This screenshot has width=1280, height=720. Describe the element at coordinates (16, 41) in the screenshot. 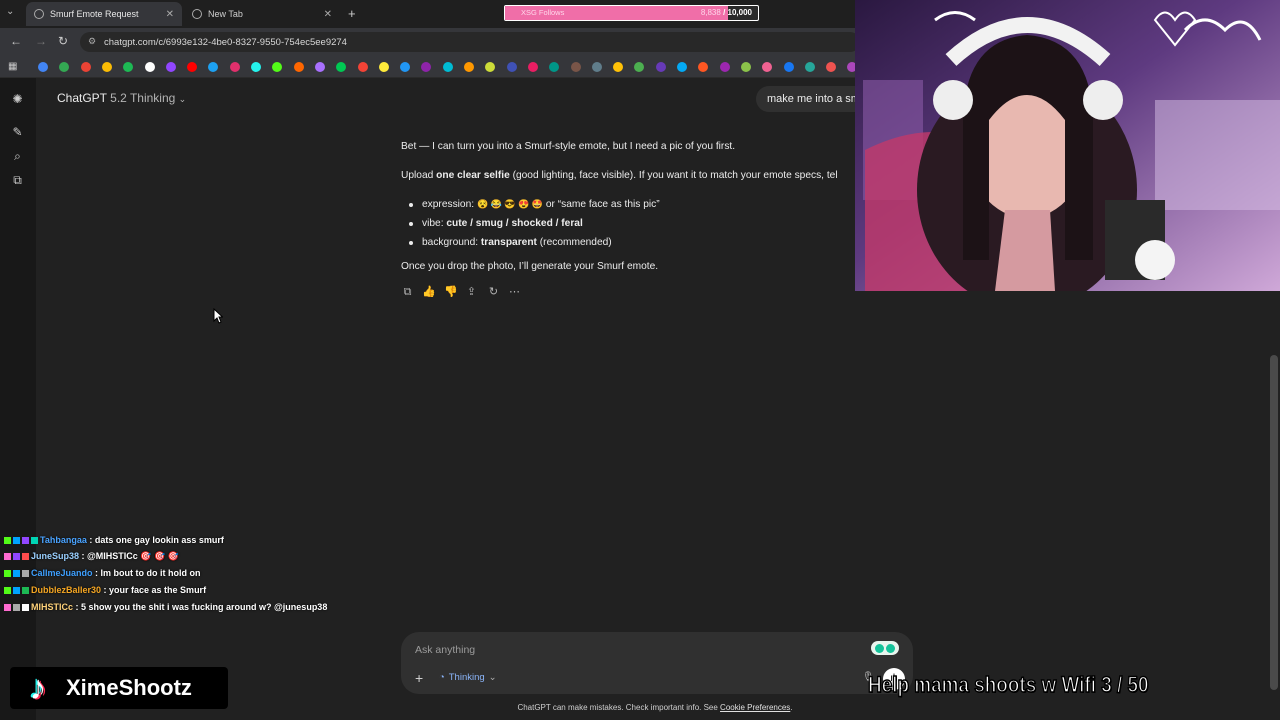

I see `back-arrow-icon: ←` at that location.